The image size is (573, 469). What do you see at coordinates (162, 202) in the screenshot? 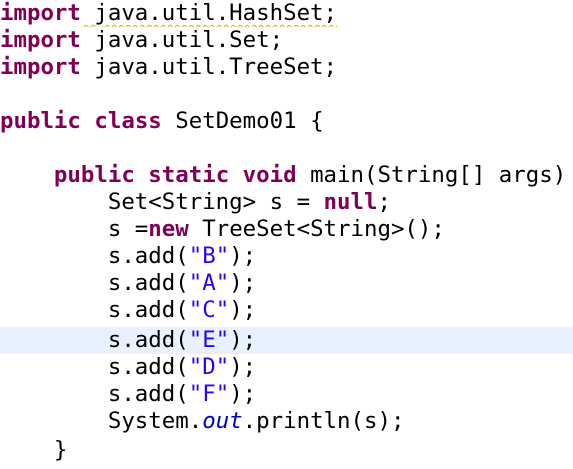
I see `code-text: Set<String> s =` at bounding box center [162, 202].